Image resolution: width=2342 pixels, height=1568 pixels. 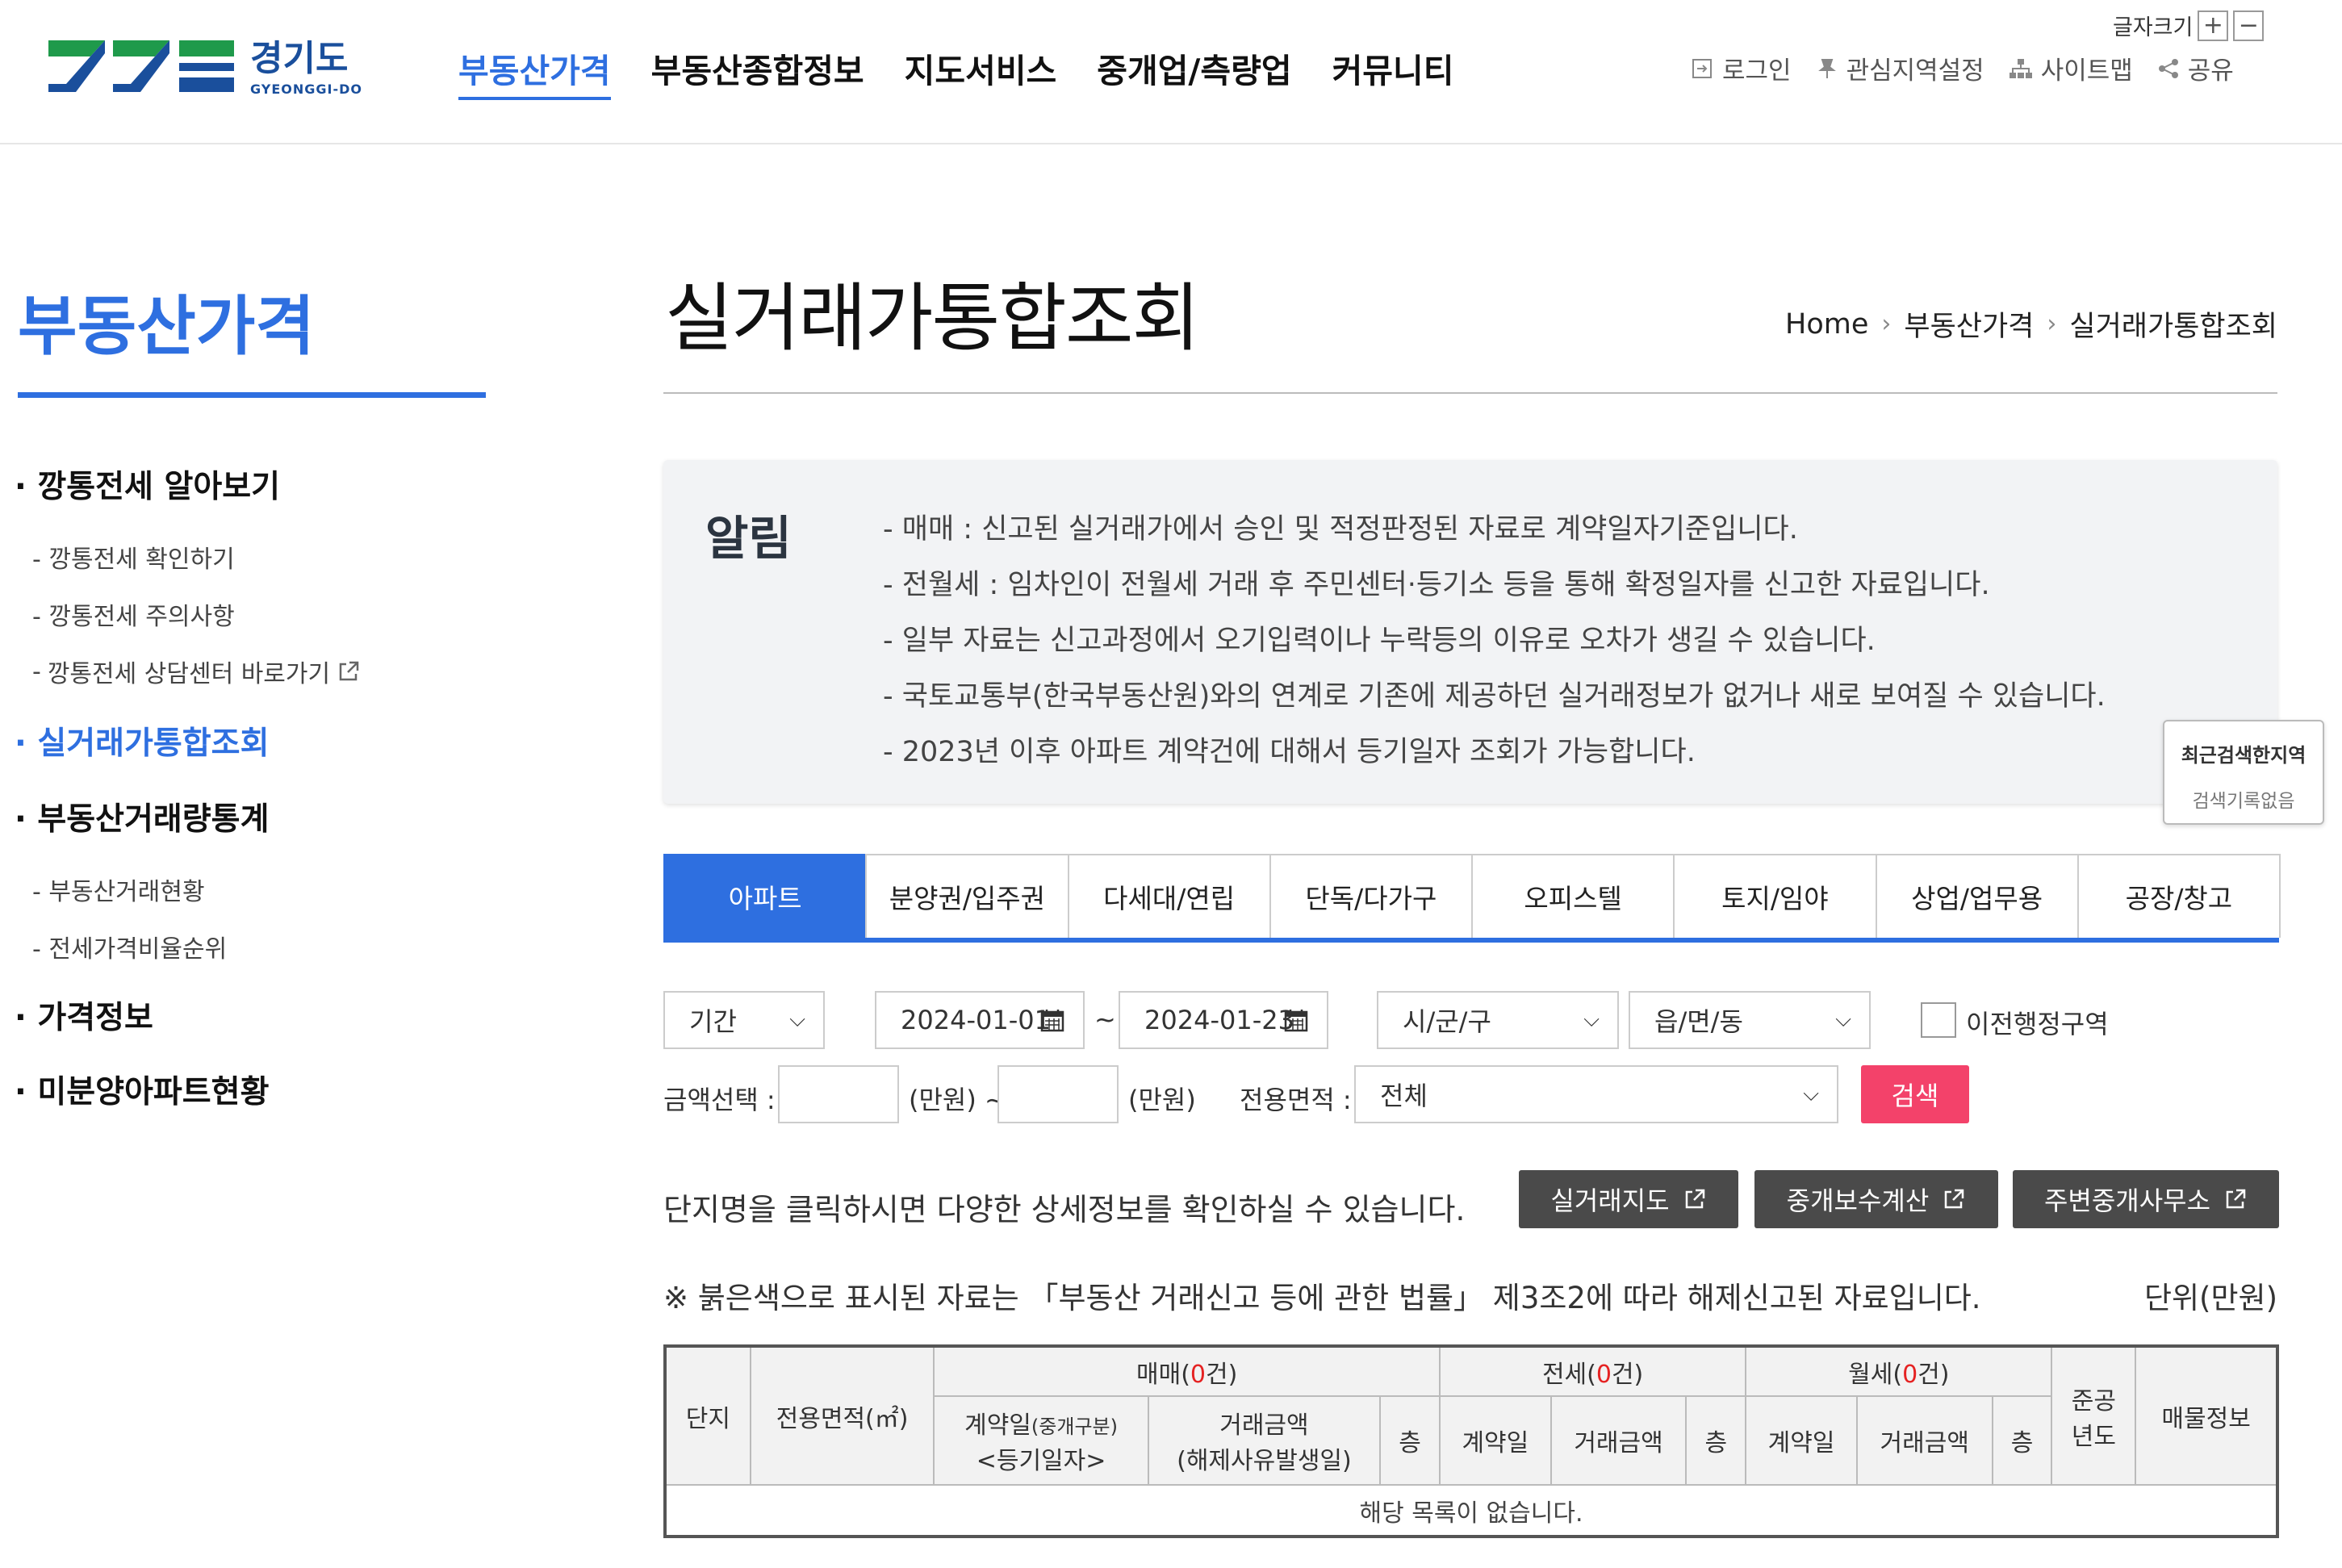 What do you see at coordinates (2127, 1200) in the screenshot?
I see `nearby-broker-label: 주변중개사무소` at bounding box center [2127, 1200].